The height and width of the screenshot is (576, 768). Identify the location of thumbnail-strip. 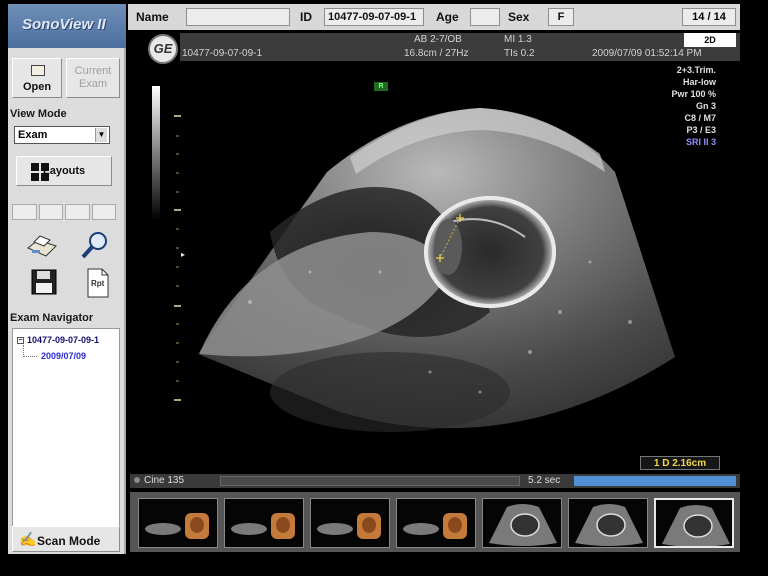
(435, 522).